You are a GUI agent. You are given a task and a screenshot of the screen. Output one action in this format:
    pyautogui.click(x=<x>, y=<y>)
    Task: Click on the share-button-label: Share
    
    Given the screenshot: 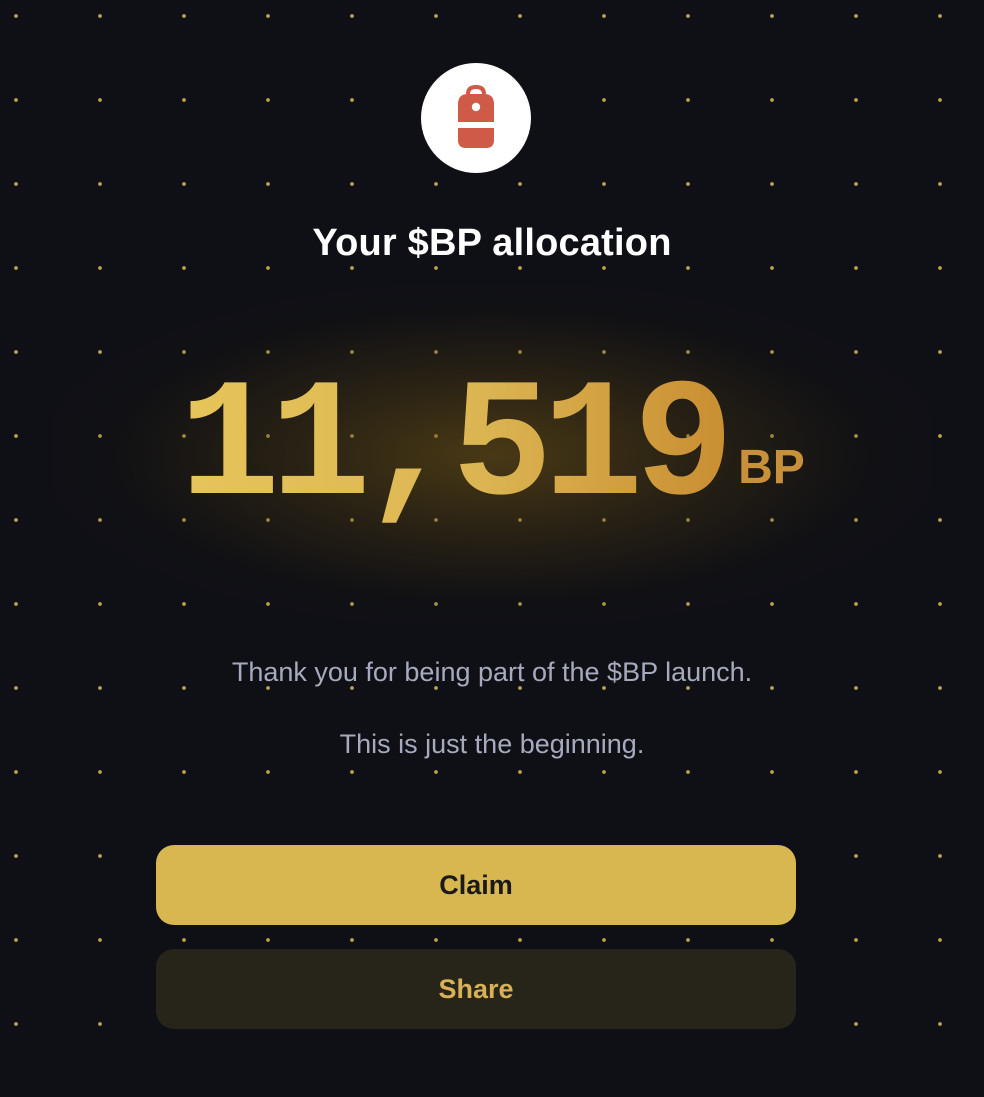 What is the action you would take?
    pyautogui.click(x=476, y=988)
    